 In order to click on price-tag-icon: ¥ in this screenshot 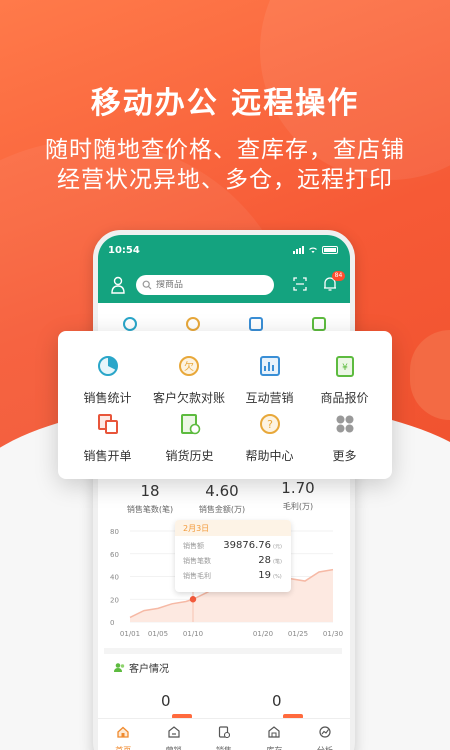, I will do `click(344, 366)`.